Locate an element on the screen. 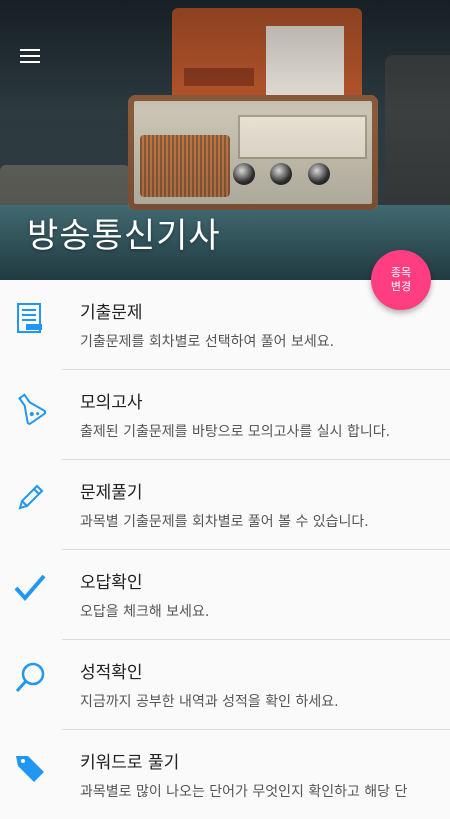  checkmark-icon is located at coordinates (30, 588).